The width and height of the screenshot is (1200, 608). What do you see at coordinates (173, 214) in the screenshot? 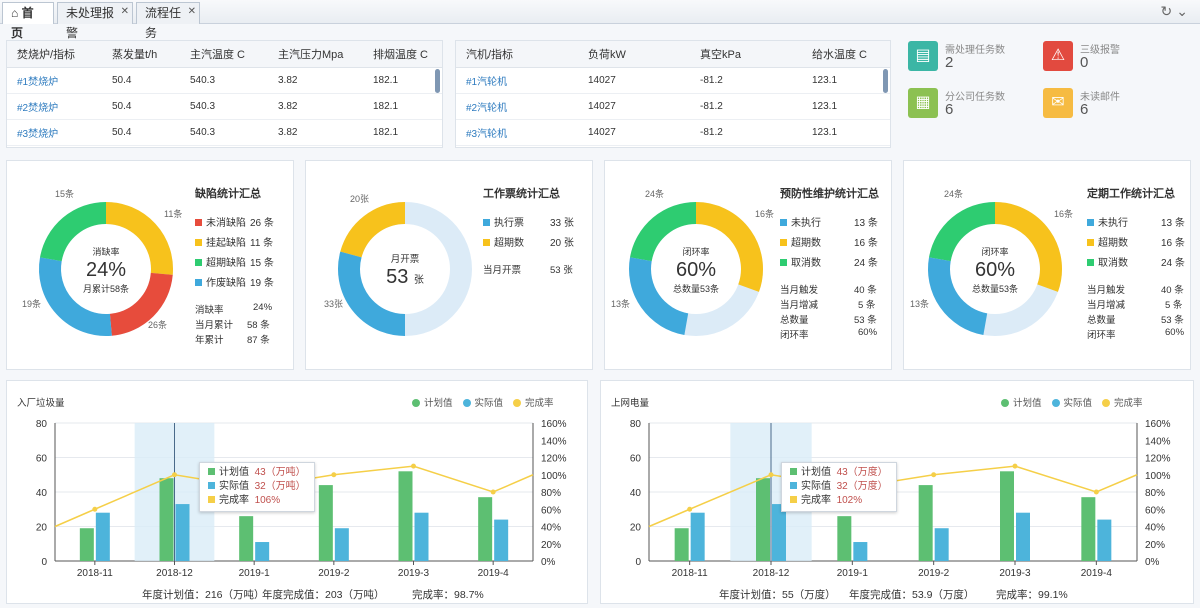
I see `slice-label: 11条` at bounding box center [173, 214].